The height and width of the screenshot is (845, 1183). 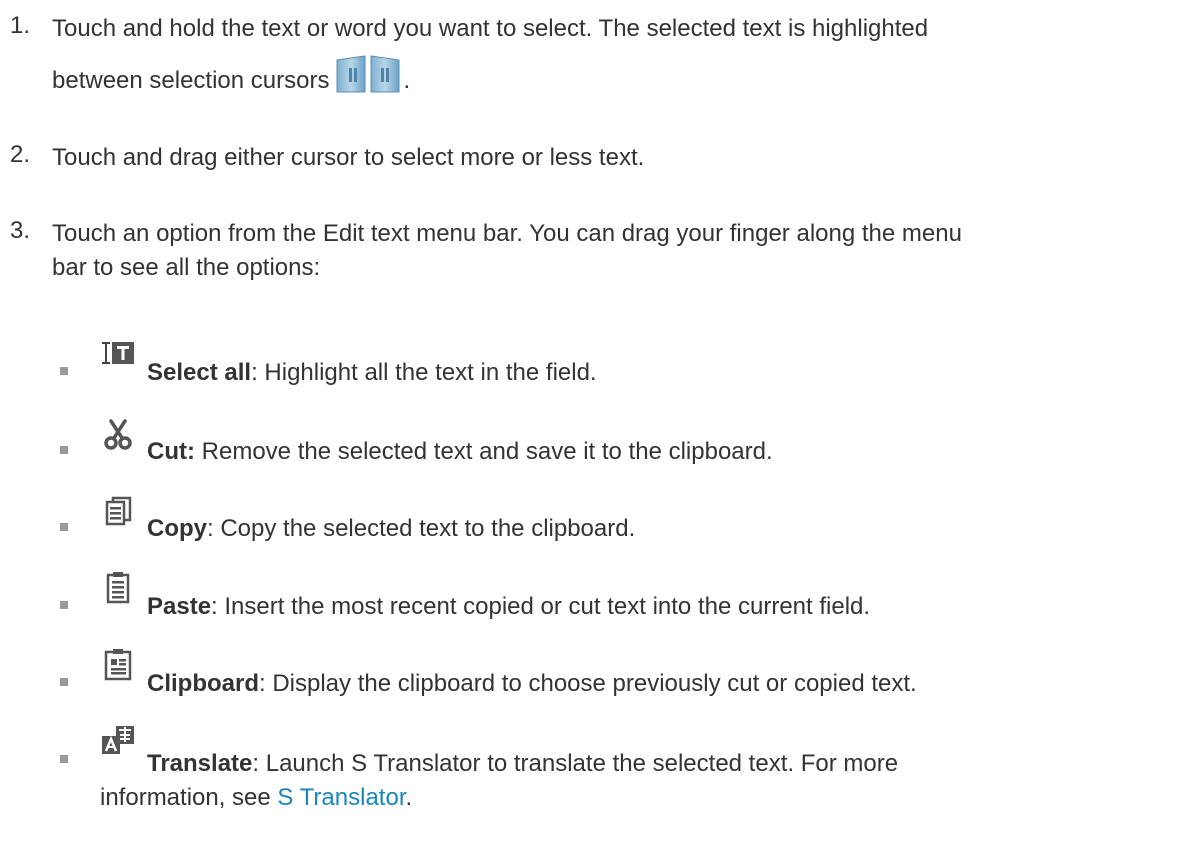 I want to click on option-label: Paste, so click(x=179, y=606).